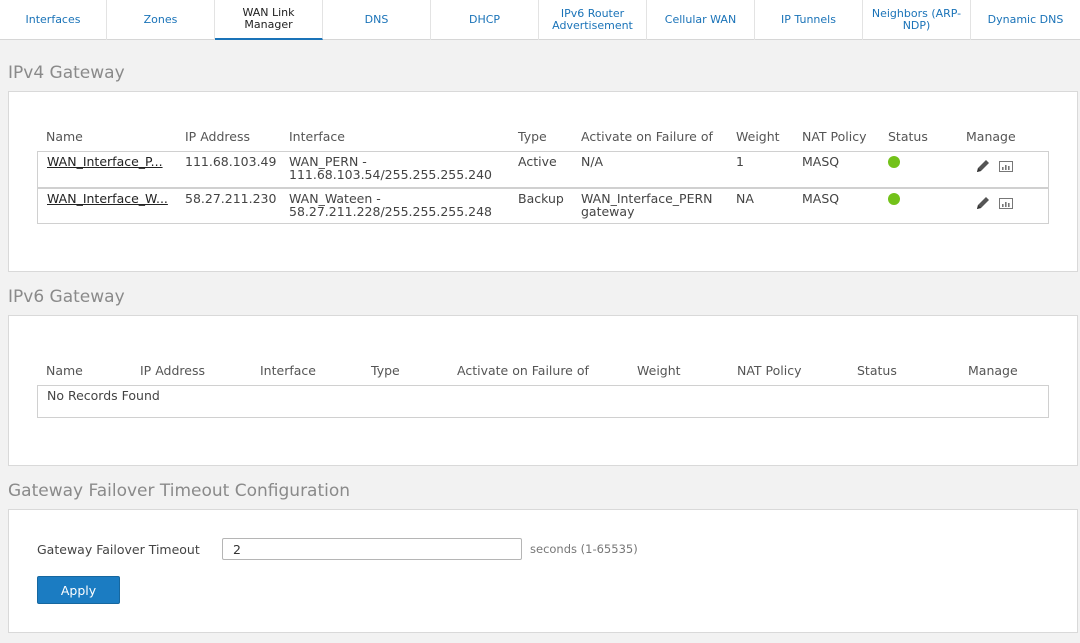  What do you see at coordinates (993, 370) in the screenshot?
I see `ipv6-header-manage: Manage` at bounding box center [993, 370].